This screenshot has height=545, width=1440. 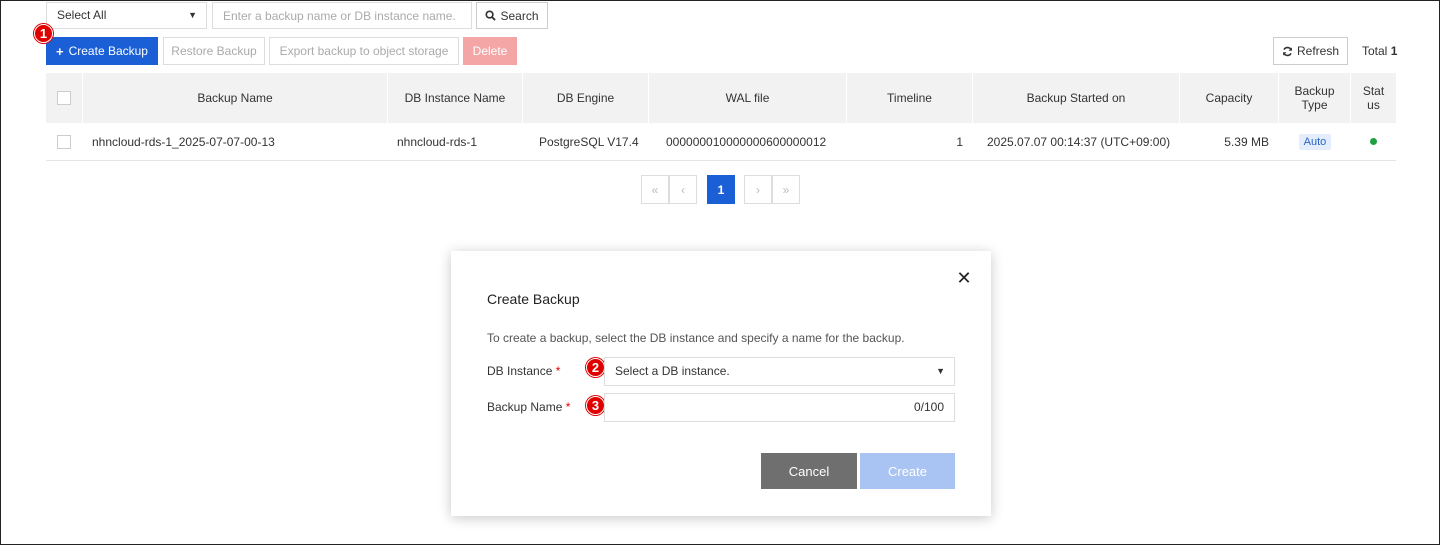 I want to click on delete-label: Delete, so click(x=490, y=51).